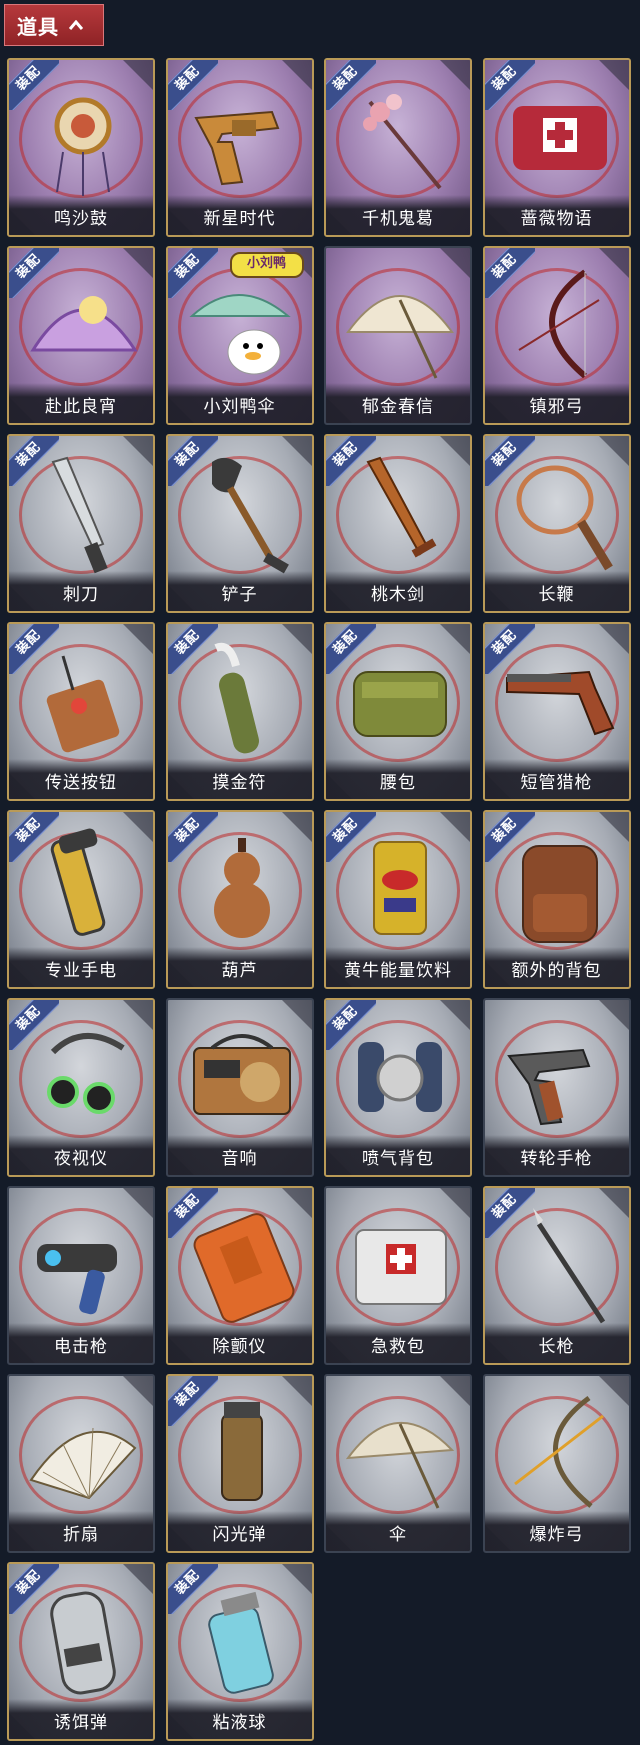 This screenshot has width=640, height=1745. What do you see at coordinates (398, 711) in the screenshot?
I see `item-card: 腰包 装配` at bounding box center [398, 711].